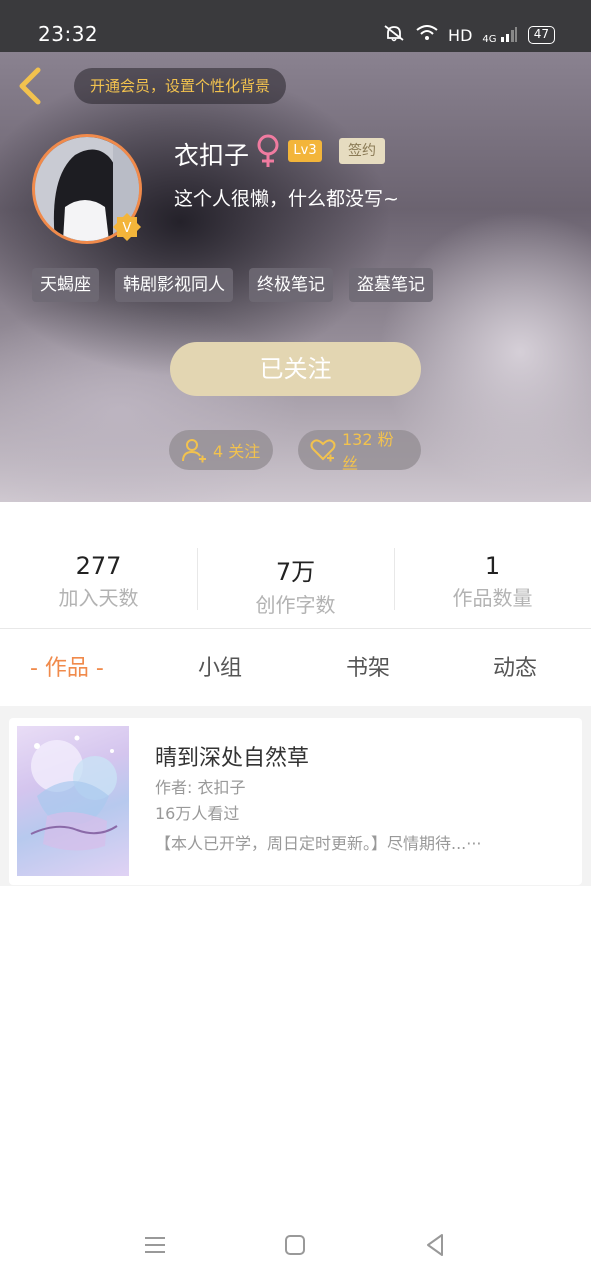  Describe the element at coordinates (197, 813) in the screenshot. I see `book-views: 16万人看过` at that location.